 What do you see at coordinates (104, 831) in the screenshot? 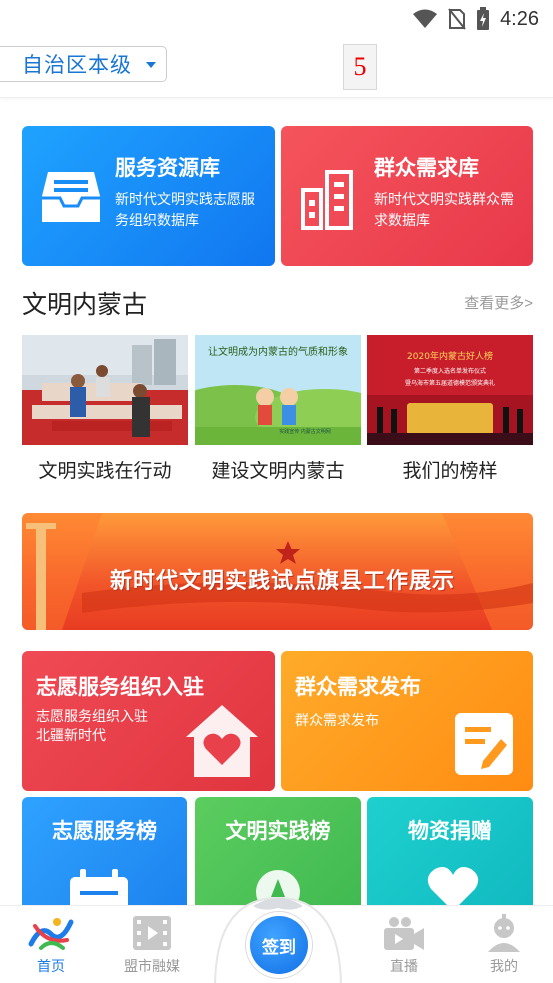
I see `volunteer-rank-title: 志愿服务榜` at bounding box center [104, 831].